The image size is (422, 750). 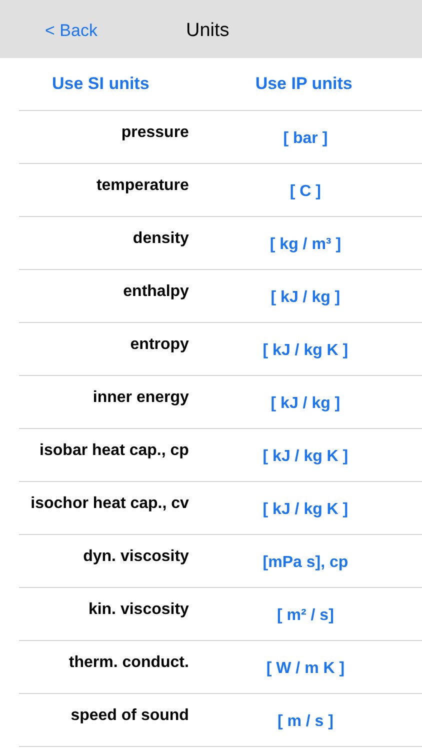 I want to click on quantity-label: entropy, so click(x=159, y=345).